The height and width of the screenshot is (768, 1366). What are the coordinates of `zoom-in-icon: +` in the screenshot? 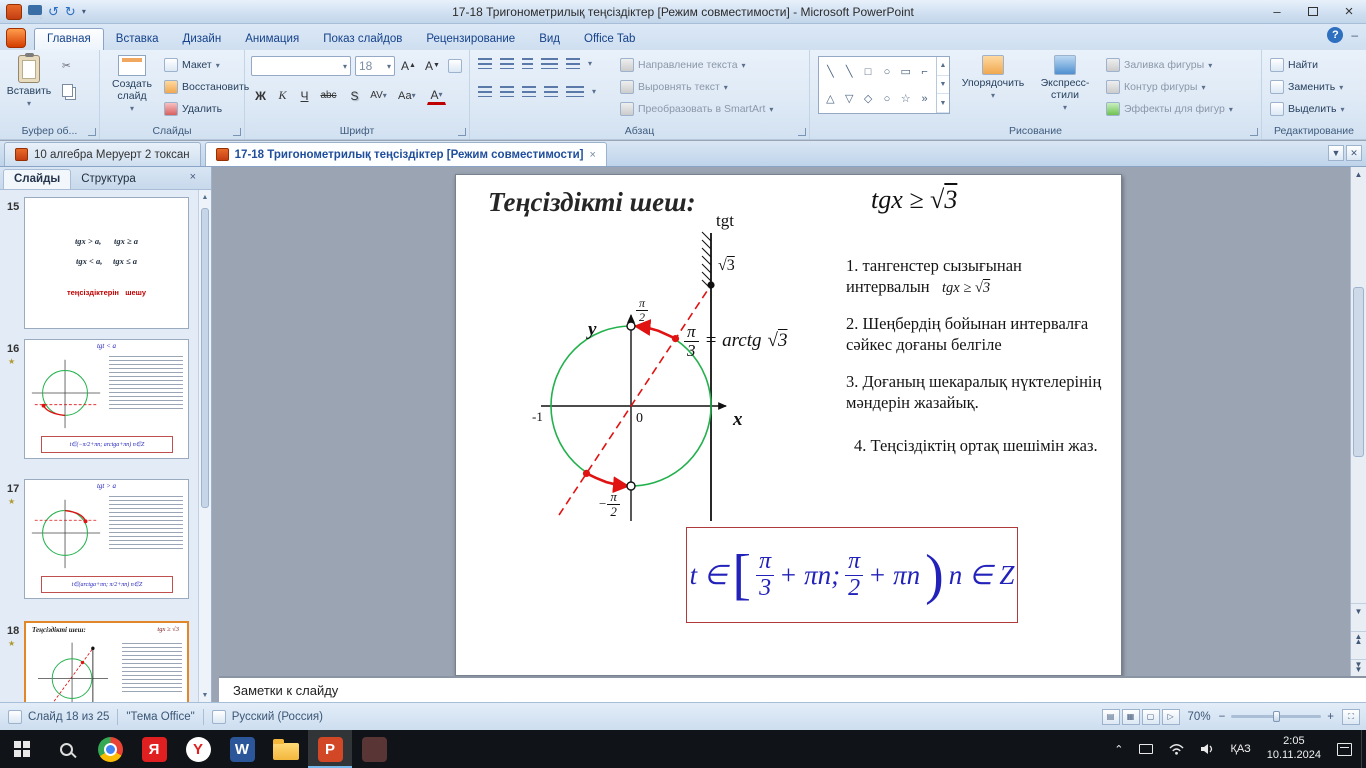 It's located at (1330, 717).